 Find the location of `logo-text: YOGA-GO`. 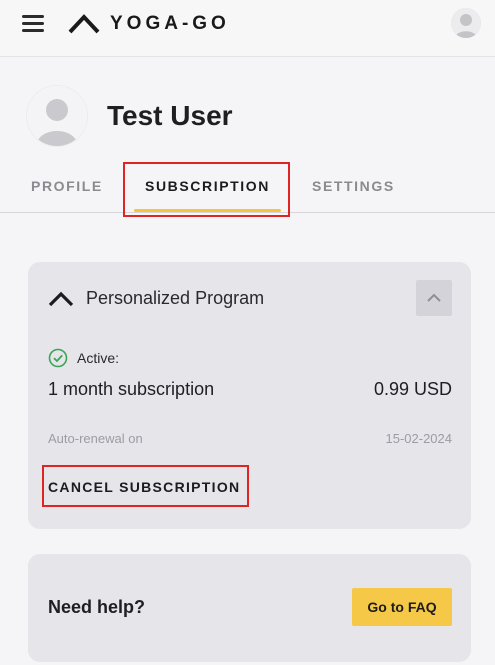

logo-text: YOGA-GO is located at coordinates (170, 23).